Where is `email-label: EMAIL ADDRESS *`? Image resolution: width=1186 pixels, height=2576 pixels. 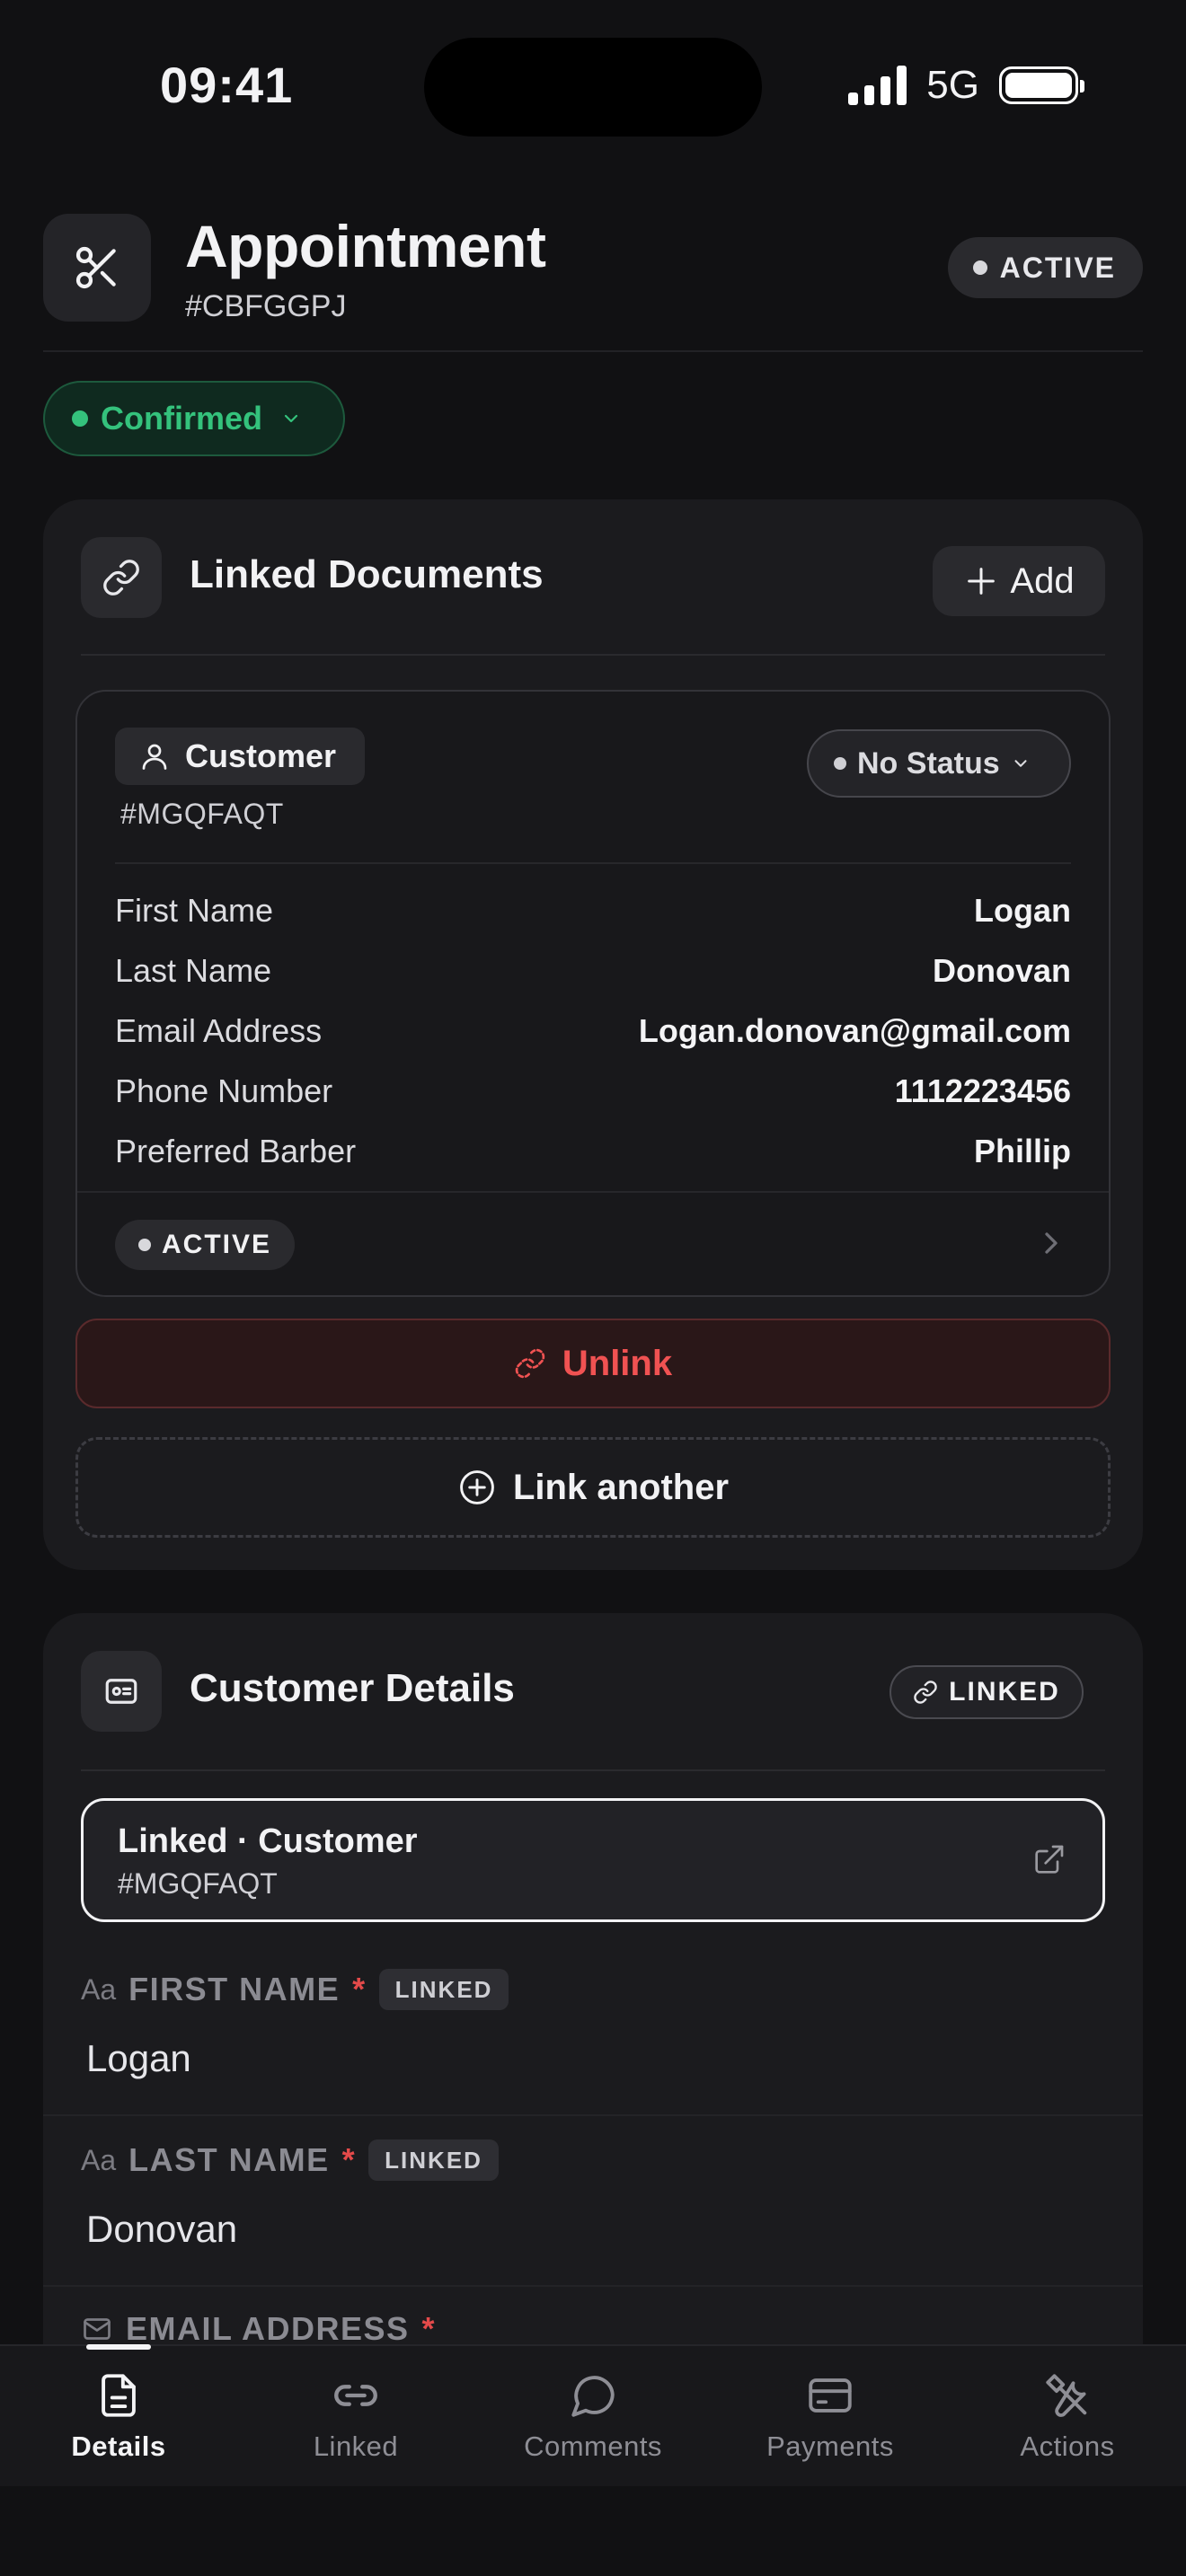
email-label: EMAIL ADDRESS * is located at coordinates (258, 2329).